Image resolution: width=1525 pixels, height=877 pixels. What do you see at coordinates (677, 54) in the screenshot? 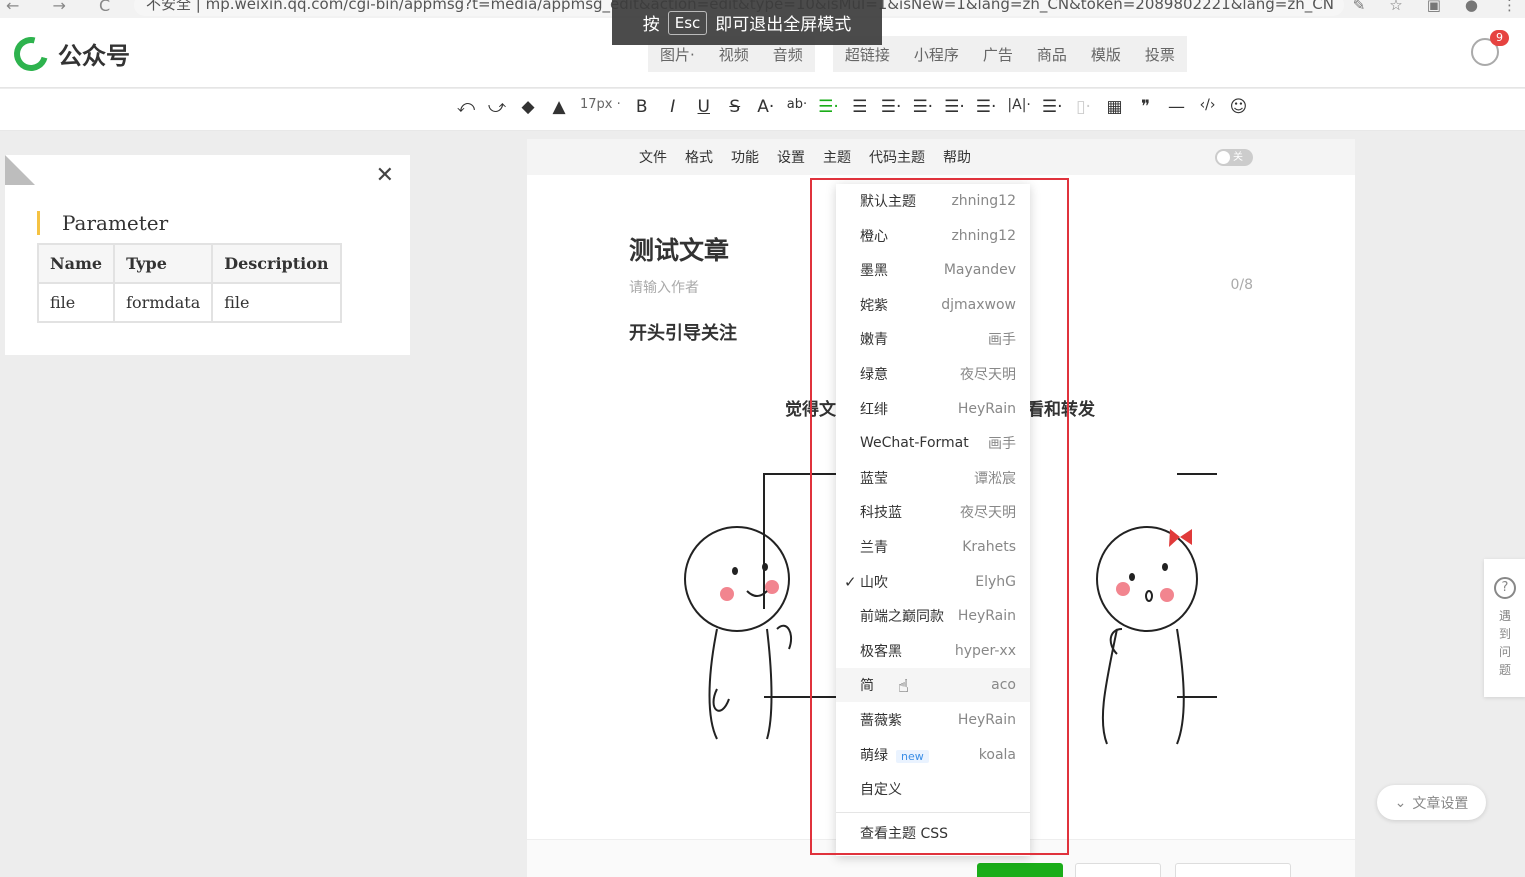
I see `insert-image-tab: 图片·` at bounding box center [677, 54].